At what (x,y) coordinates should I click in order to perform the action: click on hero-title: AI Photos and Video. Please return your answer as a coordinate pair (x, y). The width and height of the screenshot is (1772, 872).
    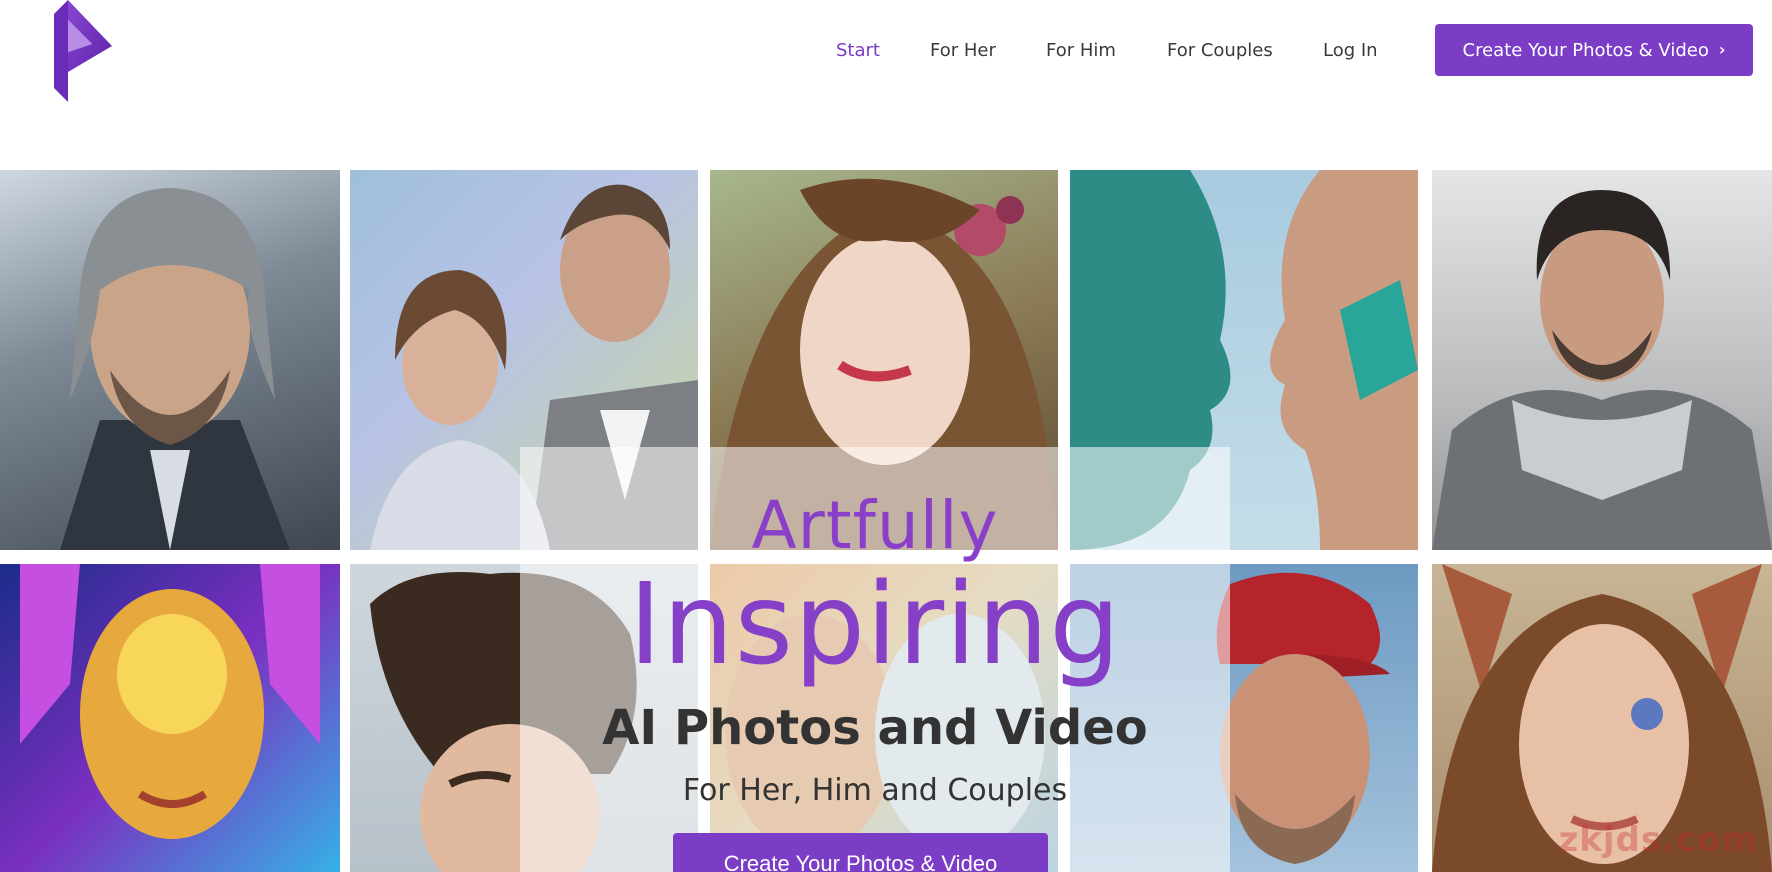
    Looking at the image, I should click on (875, 728).